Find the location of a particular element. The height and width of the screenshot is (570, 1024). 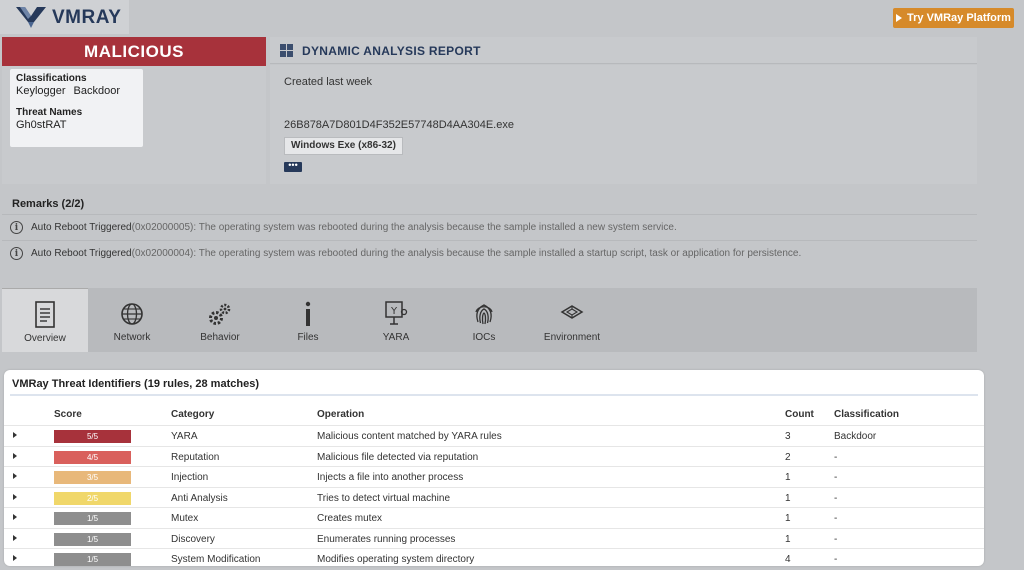

remark-code: (0x02000004) is located at coordinates (162, 253).